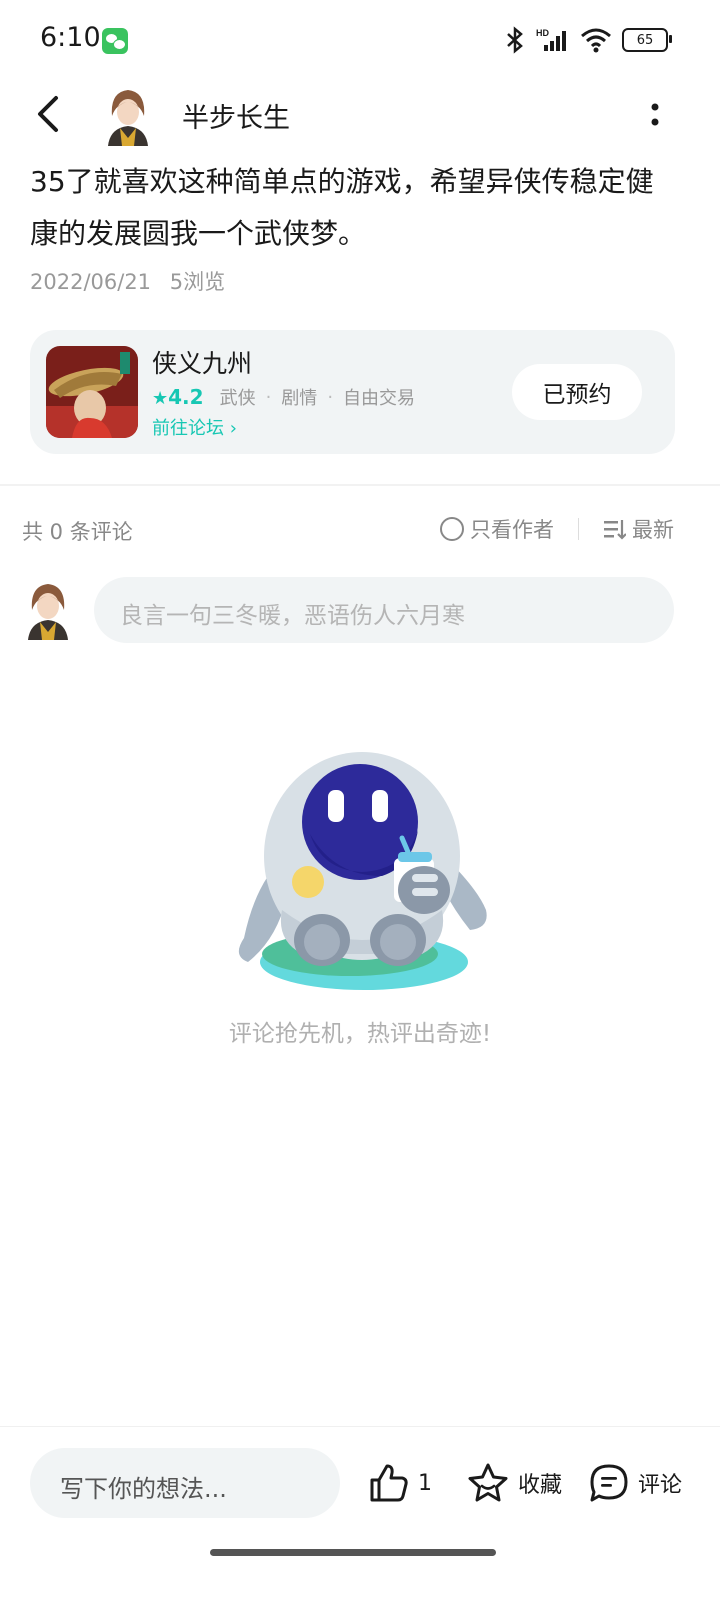  I want to click on game-rating-row: ★4.2 武侠 · 剧情 · 自由交易, so click(283, 397).